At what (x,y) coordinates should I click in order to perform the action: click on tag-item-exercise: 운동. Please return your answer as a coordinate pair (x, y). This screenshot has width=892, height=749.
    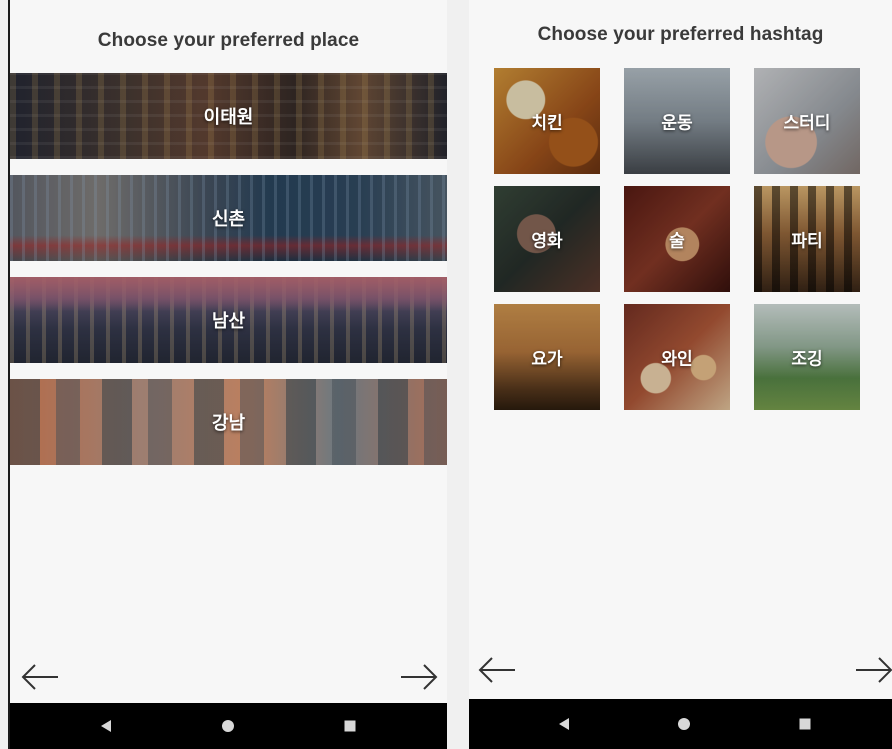
    Looking at the image, I should click on (677, 121).